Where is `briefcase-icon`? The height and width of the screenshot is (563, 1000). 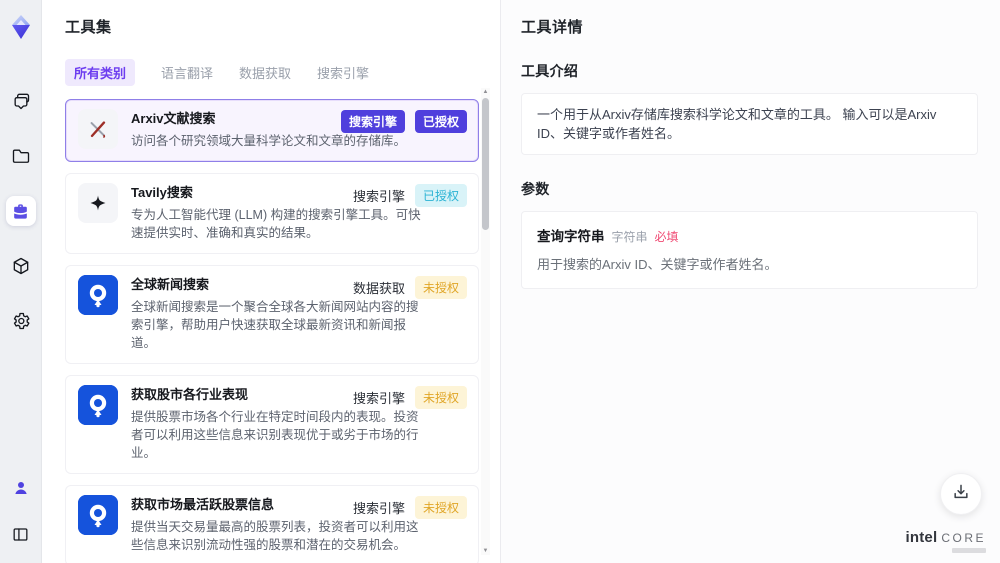 briefcase-icon is located at coordinates (20, 211).